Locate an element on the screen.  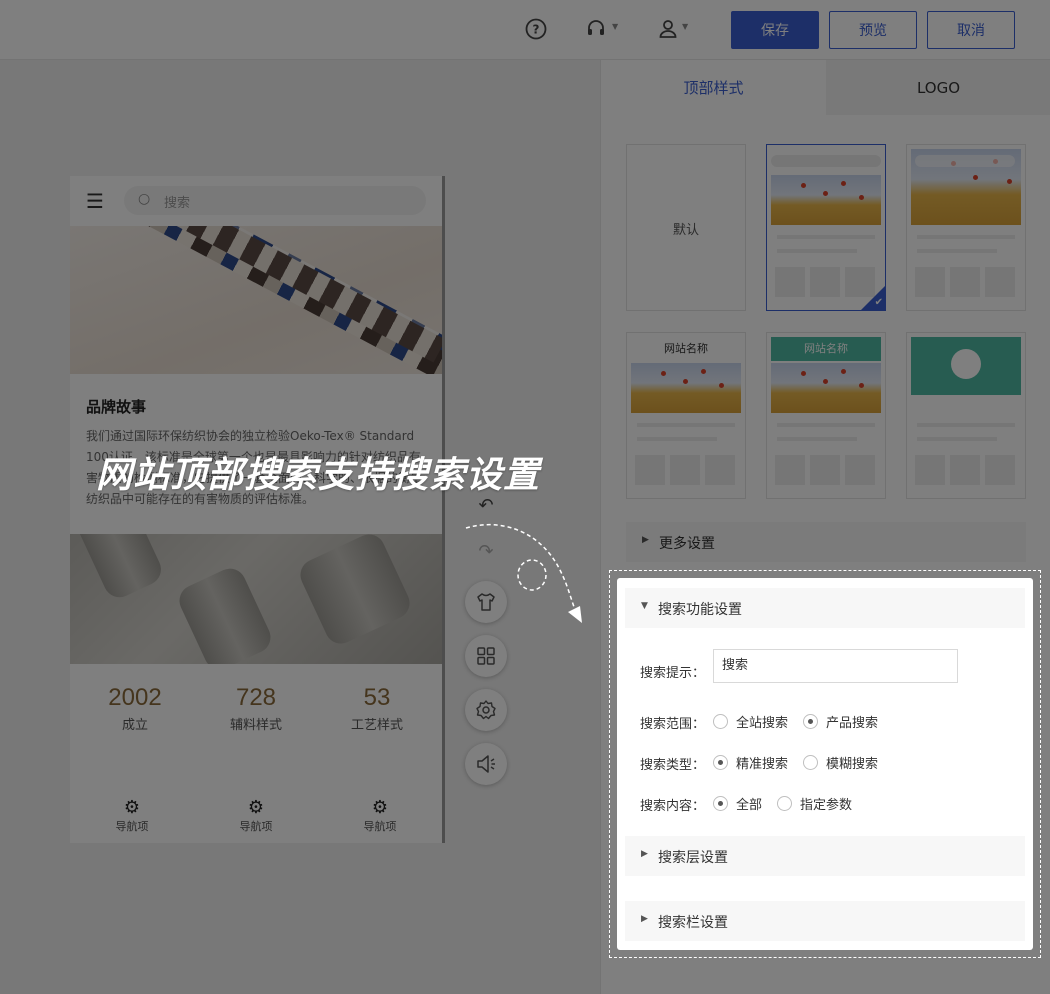
search-type-label: 搜索类型： is located at coordinates (673, 765).